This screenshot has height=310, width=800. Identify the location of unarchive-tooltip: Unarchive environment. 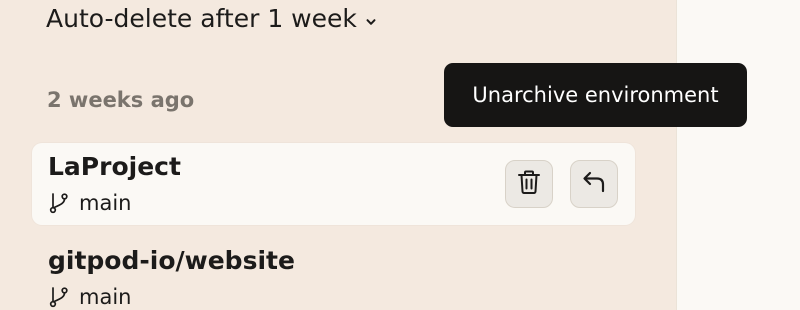
(595, 95).